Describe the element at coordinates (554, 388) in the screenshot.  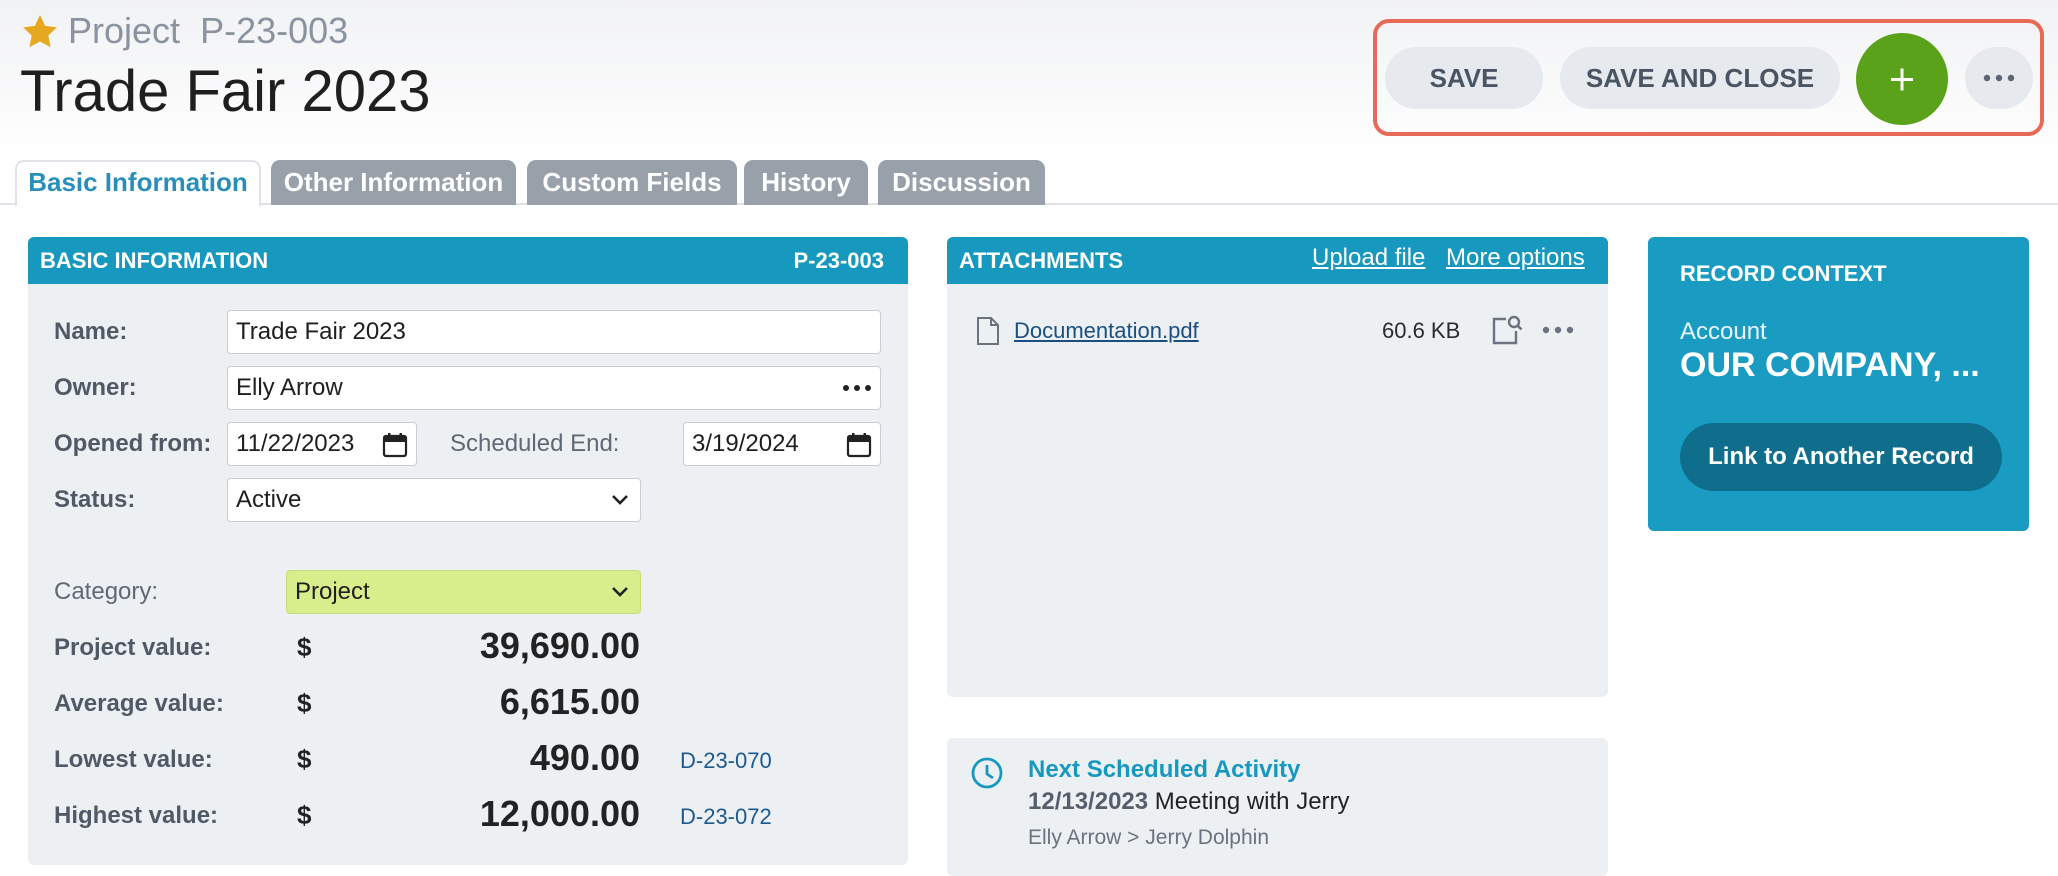
I see `owner-field: Elly Arrow` at that location.